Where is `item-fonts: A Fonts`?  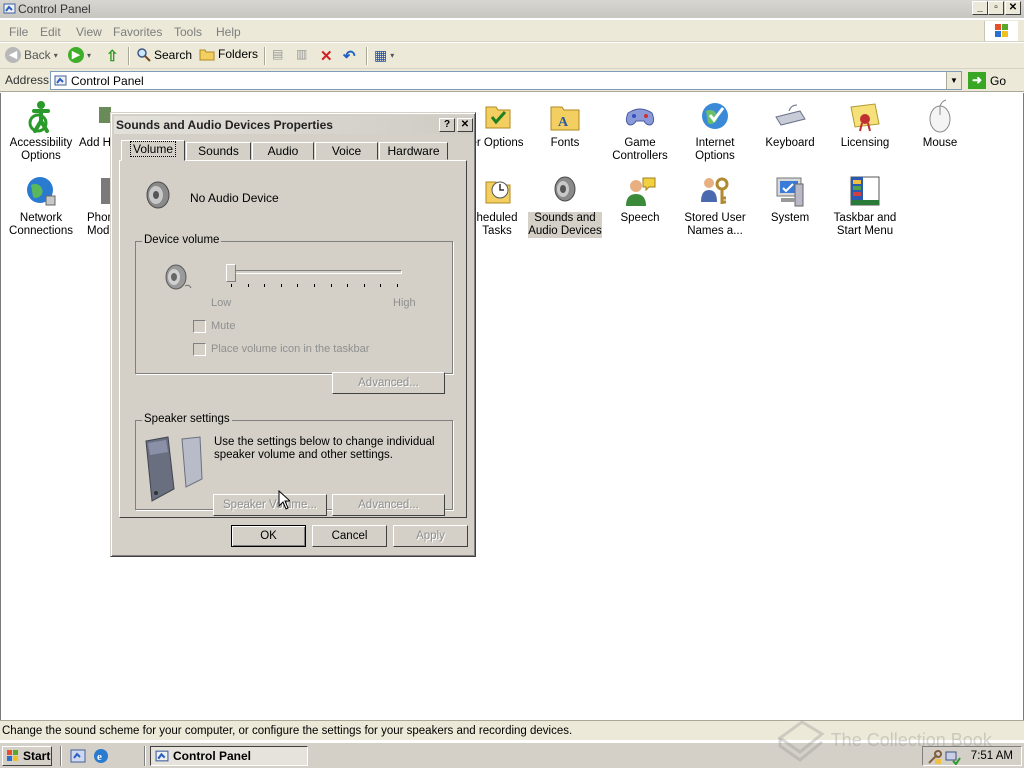 item-fonts: A Fonts is located at coordinates (565, 124).